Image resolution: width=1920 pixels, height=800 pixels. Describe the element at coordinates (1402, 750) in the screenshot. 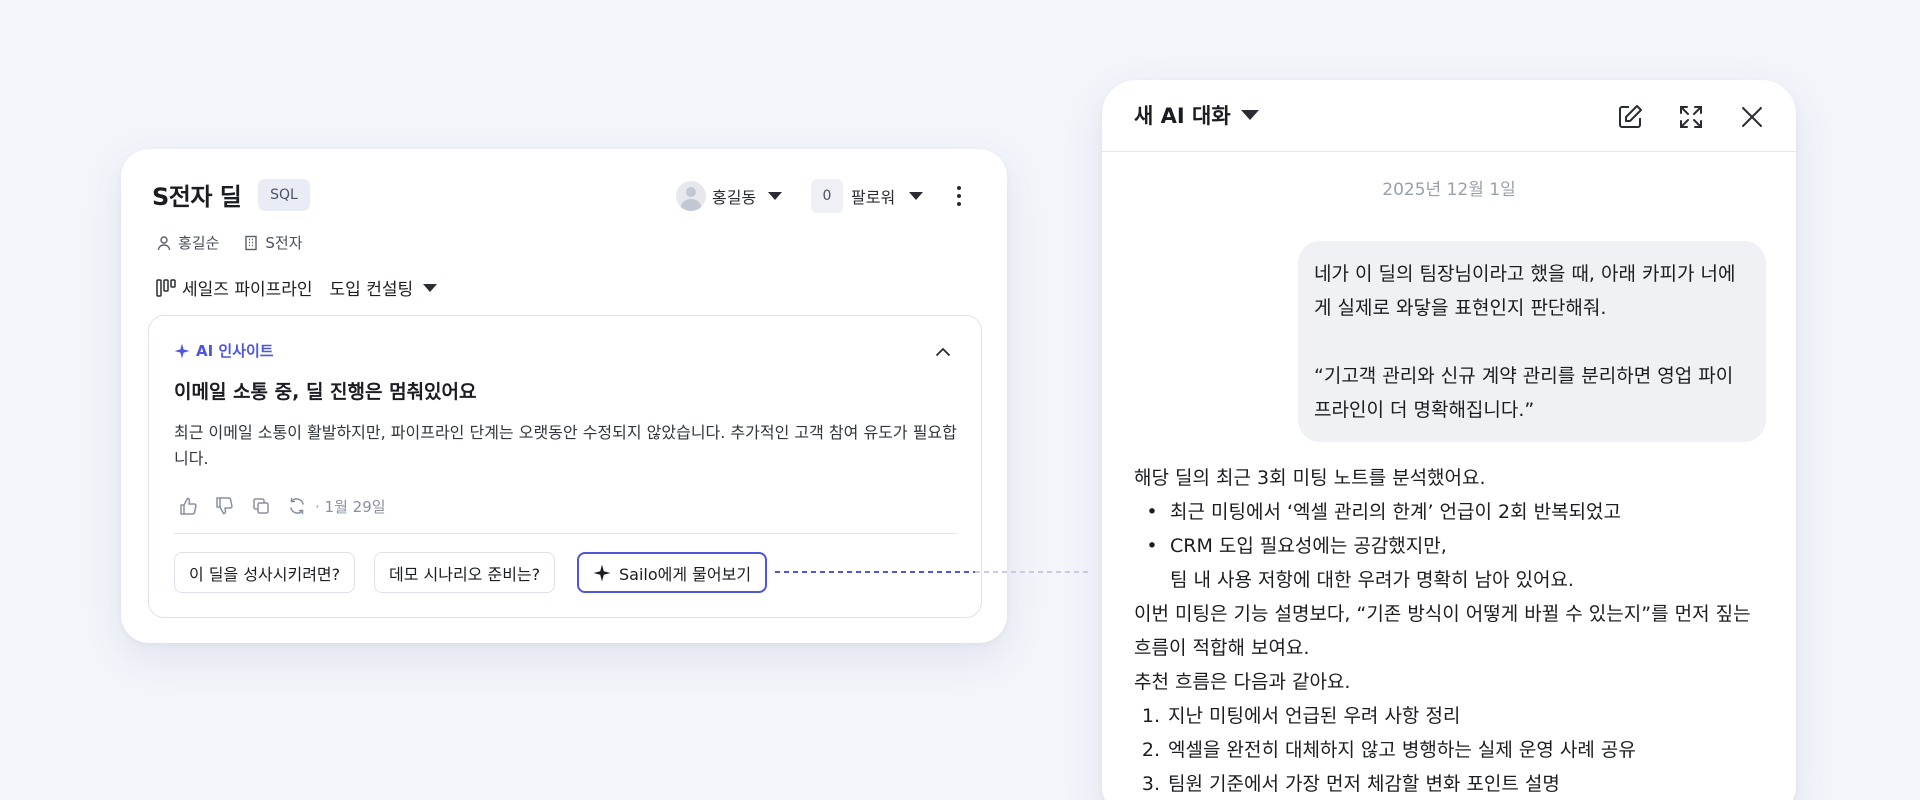

I see `step-text: 엑셀을 완전히 대체하지 않고 병행하는 실제 운영 사례 공유` at that location.